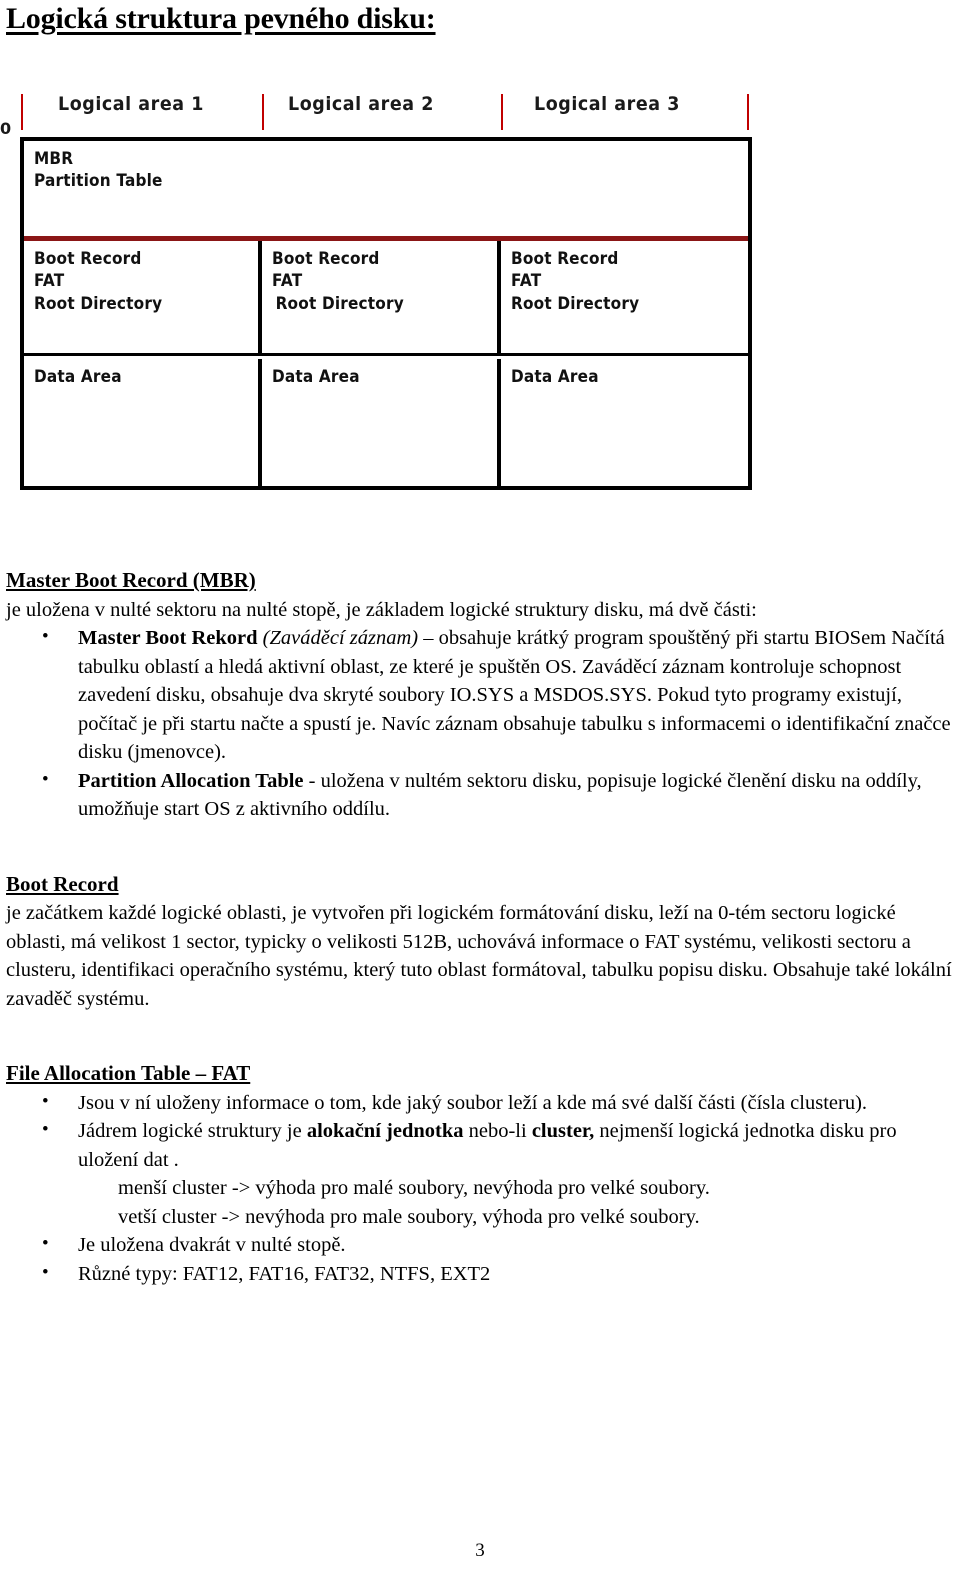  I want to click on boot-cell-1-line-2: FAT, so click(49, 281).